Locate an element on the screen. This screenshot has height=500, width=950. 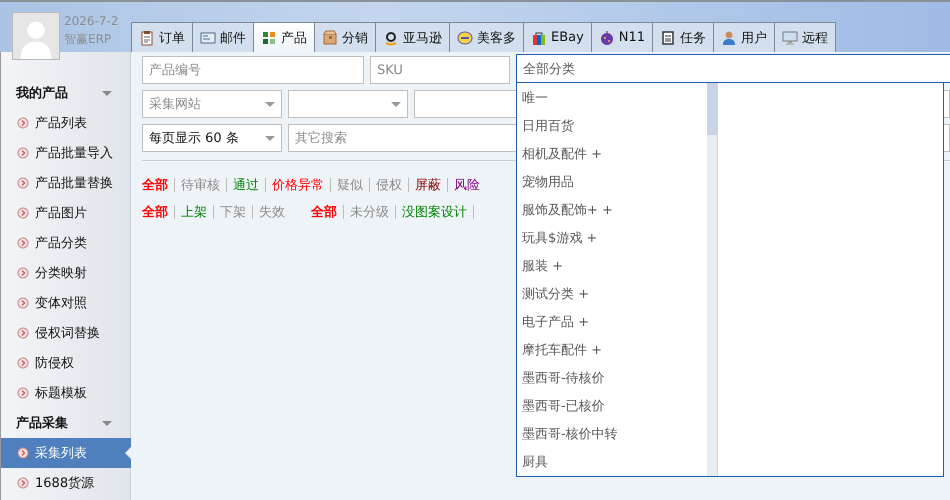
nav-tab: 美客多 is located at coordinates (486, 37).